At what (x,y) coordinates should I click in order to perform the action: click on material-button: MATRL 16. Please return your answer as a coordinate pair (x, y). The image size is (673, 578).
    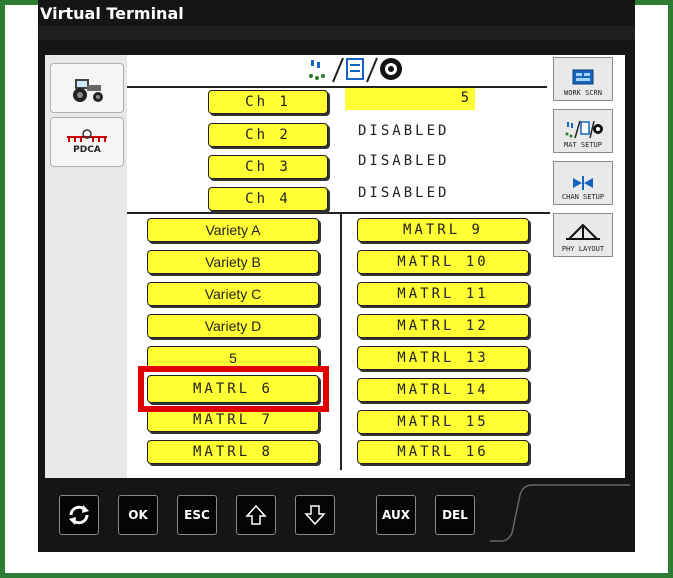
    Looking at the image, I should click on (443, 452).